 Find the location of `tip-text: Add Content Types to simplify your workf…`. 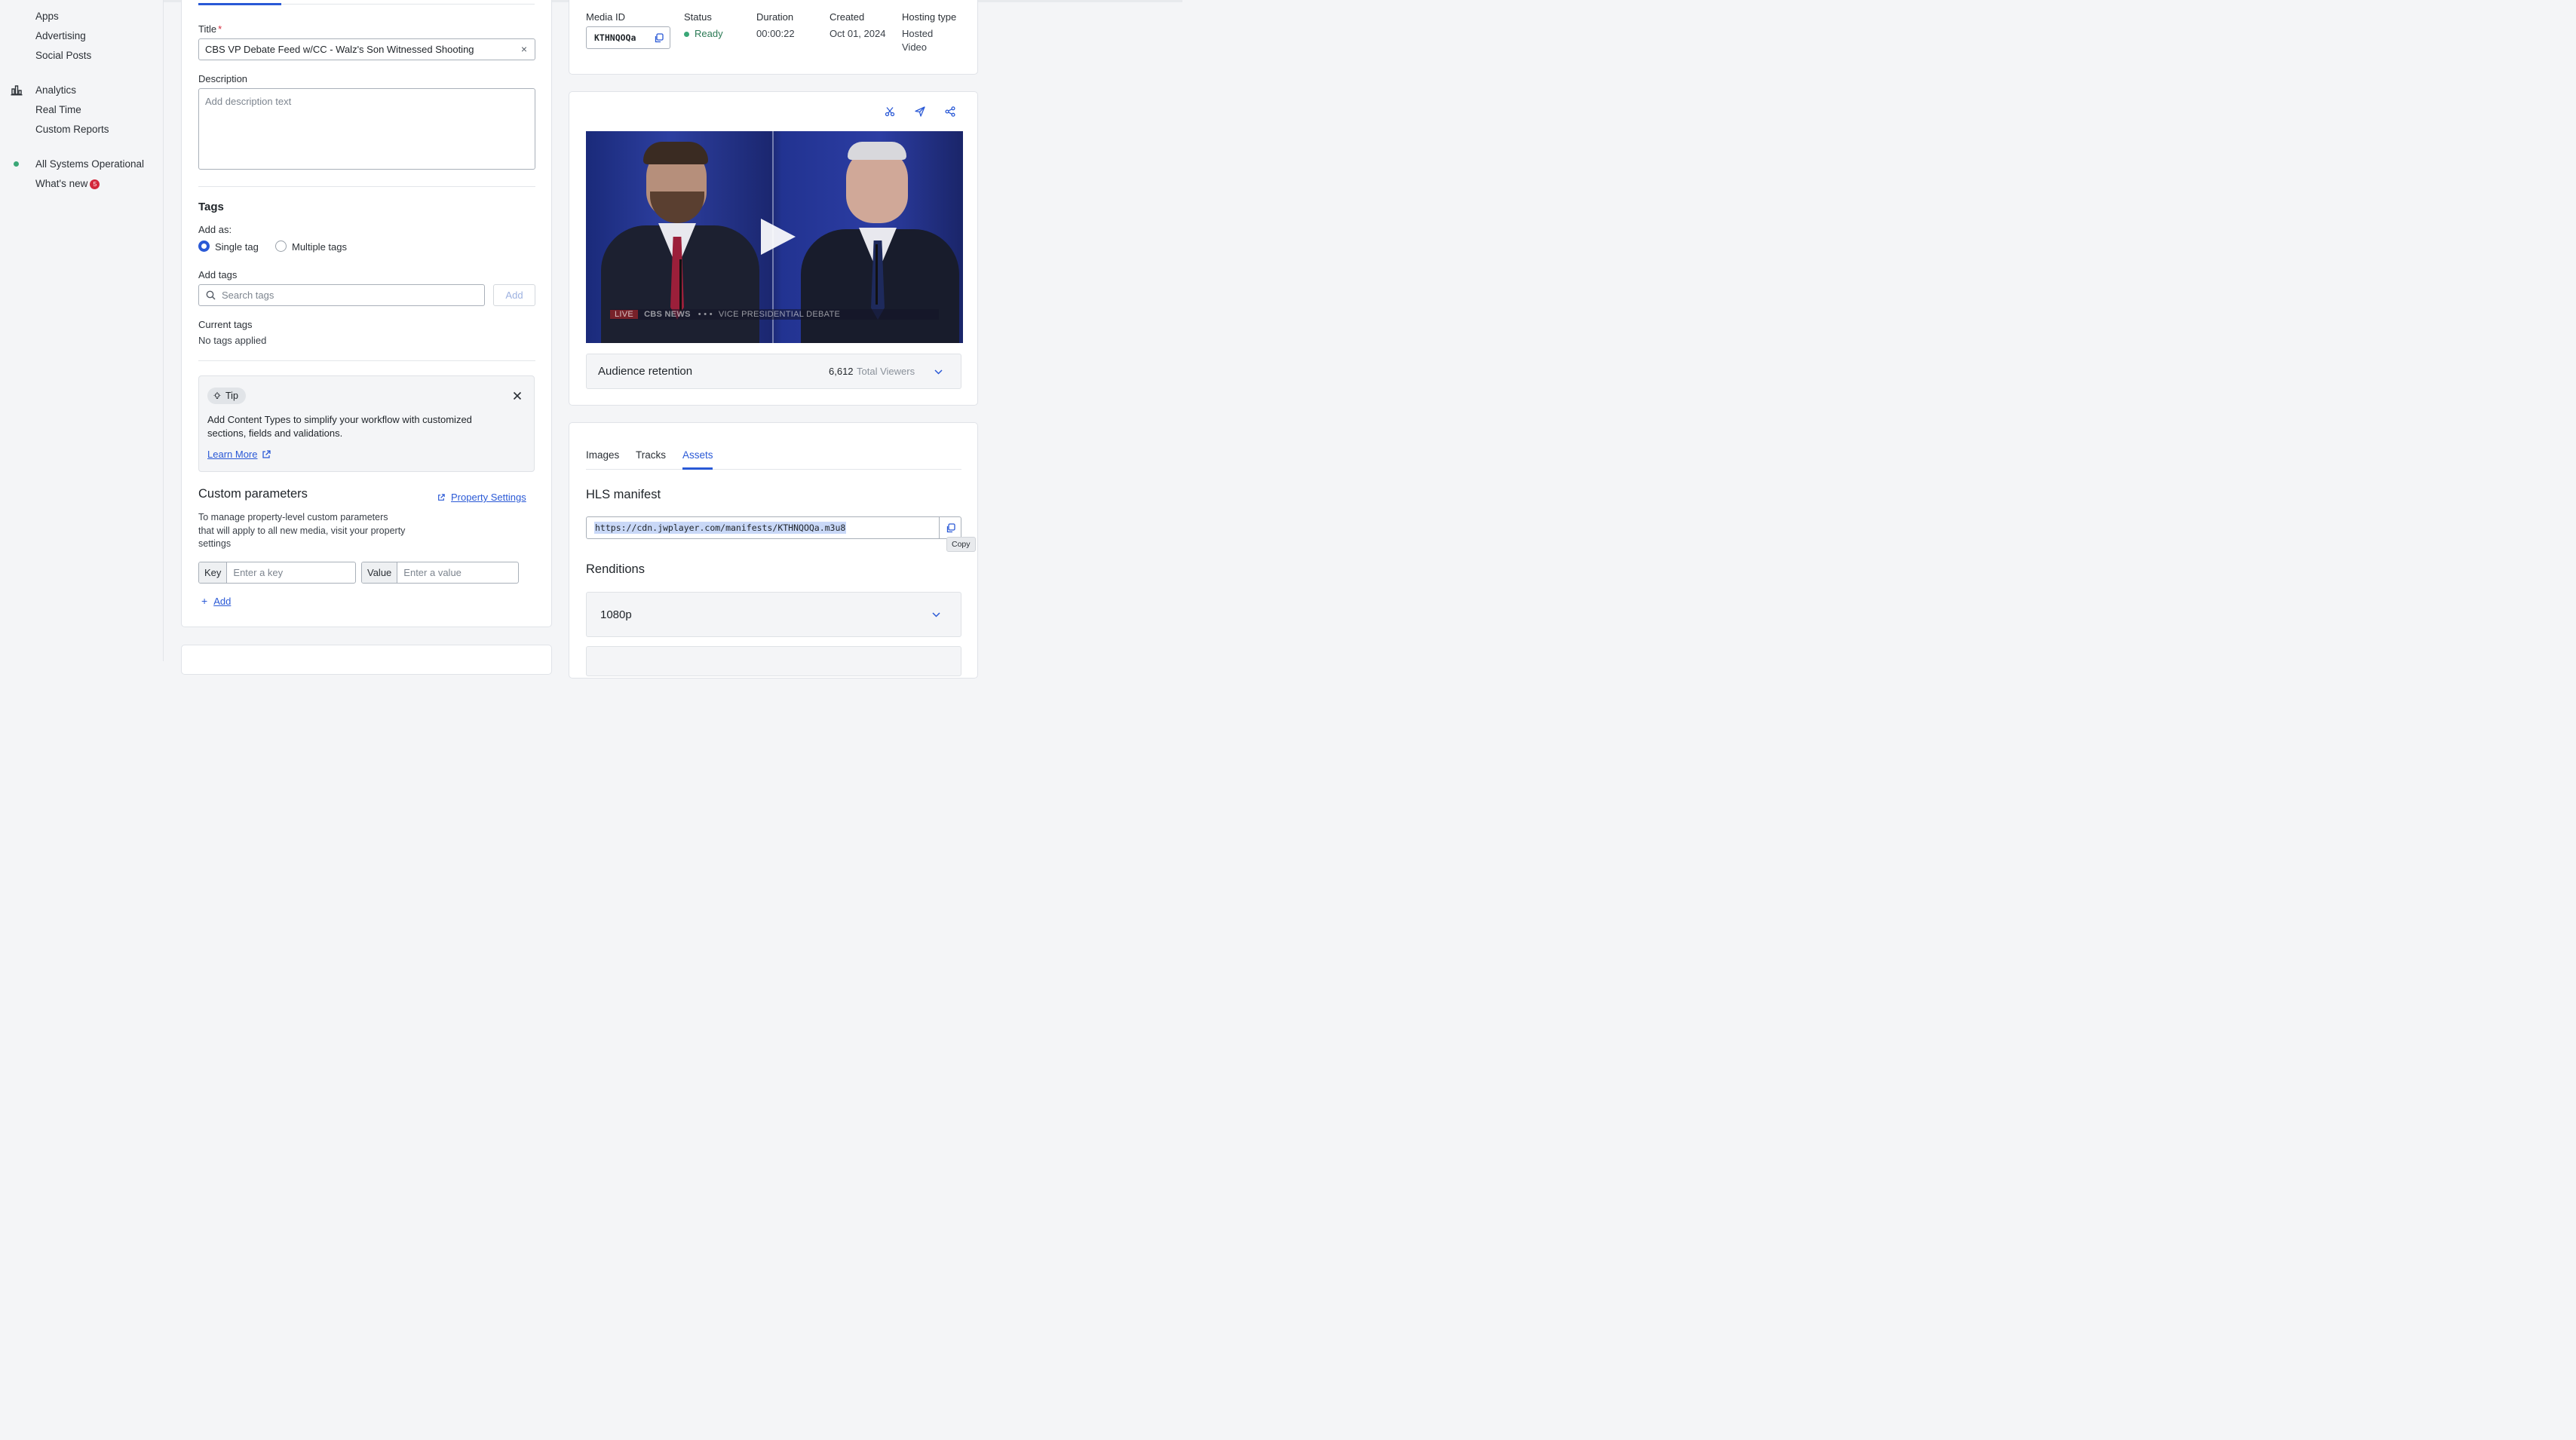

tip-text: Add Content Types to simplify your workf… is located at coordinates (339, 426).